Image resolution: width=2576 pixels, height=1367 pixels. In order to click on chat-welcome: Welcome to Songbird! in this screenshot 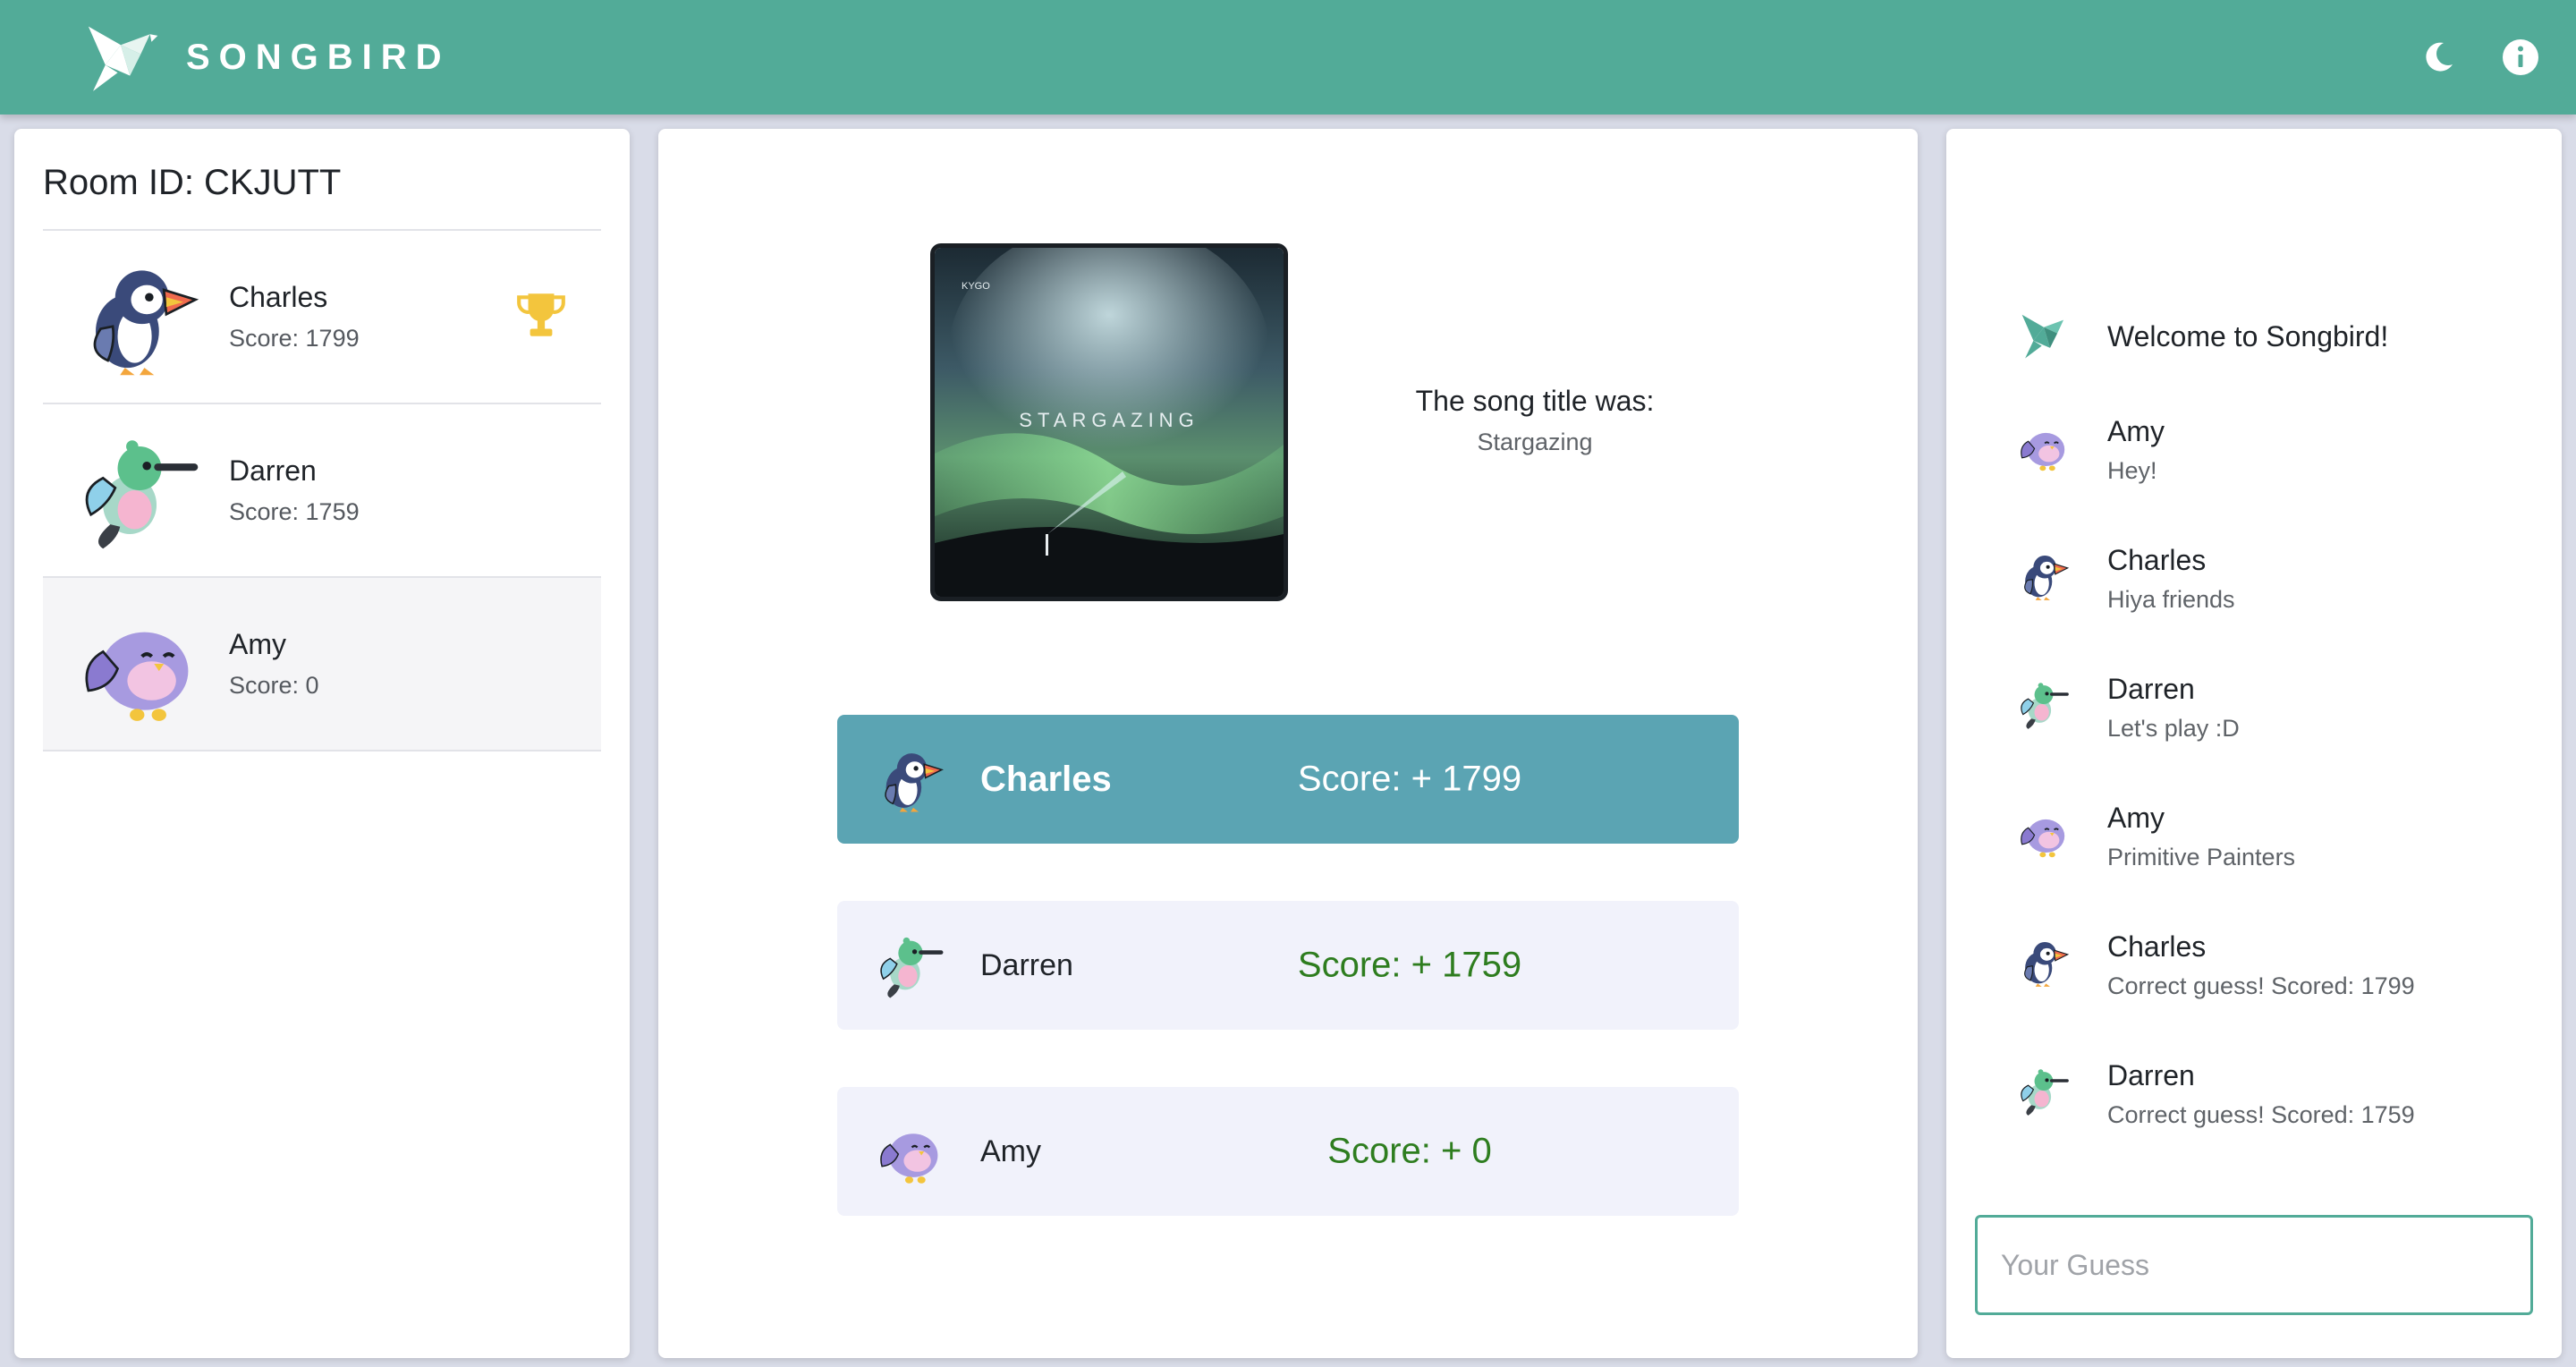, I will do `click(2203, 332)`.